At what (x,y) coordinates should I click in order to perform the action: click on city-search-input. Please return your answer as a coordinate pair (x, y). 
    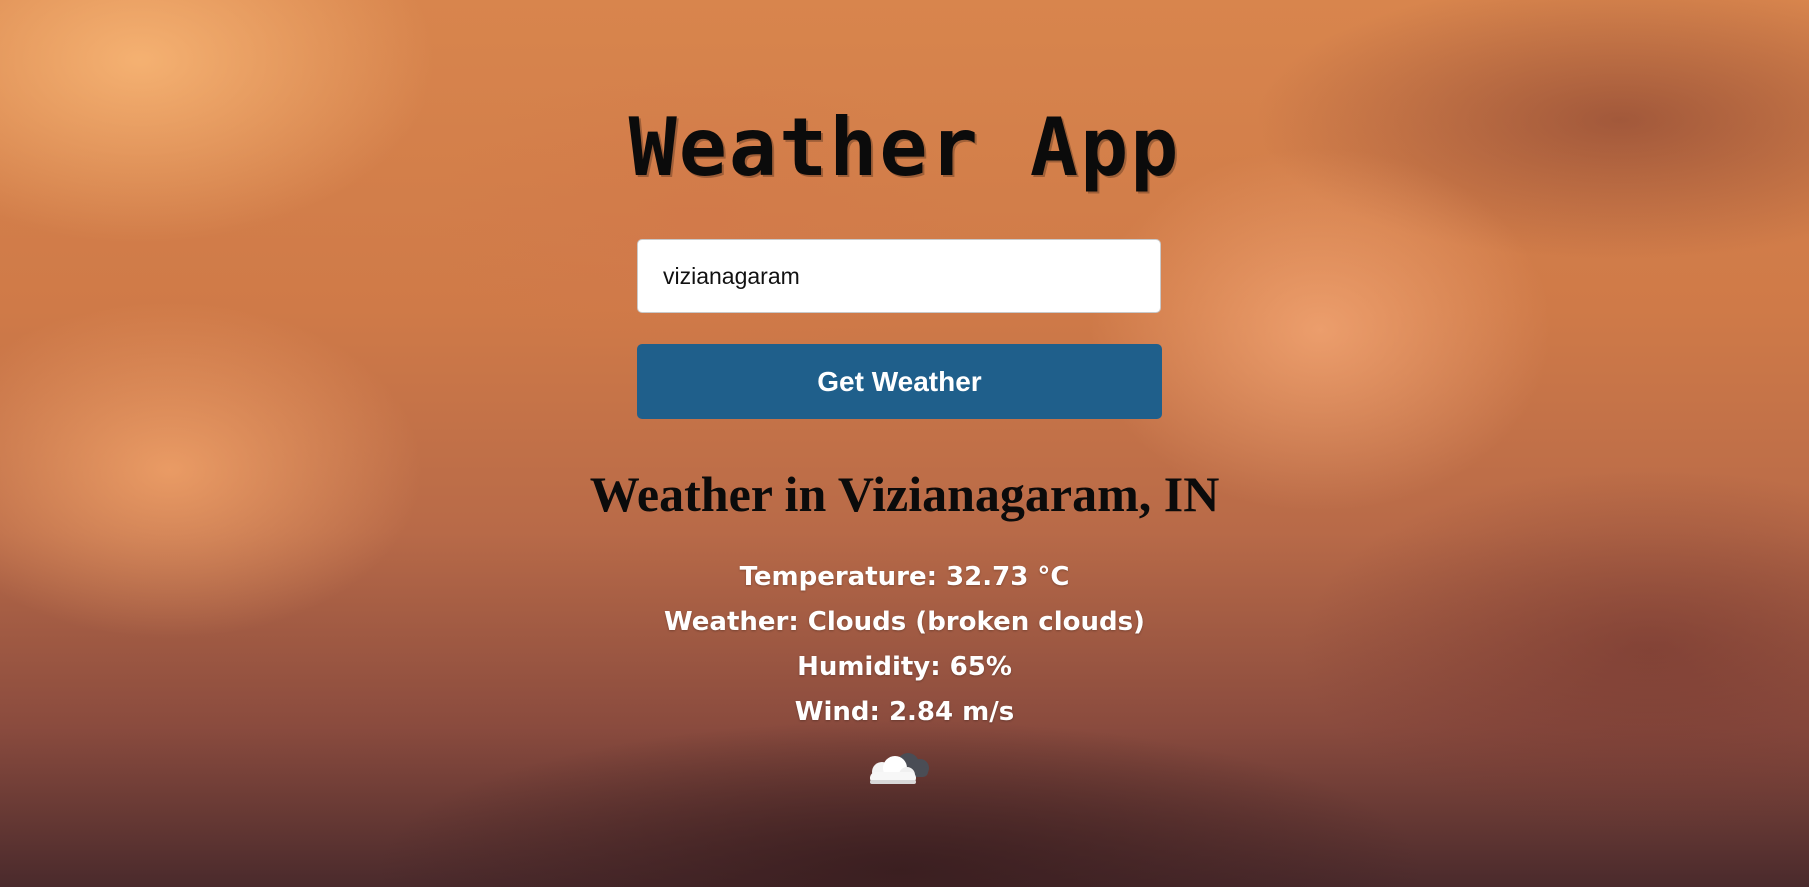
    Looking at the image, I should click on (899, 276).